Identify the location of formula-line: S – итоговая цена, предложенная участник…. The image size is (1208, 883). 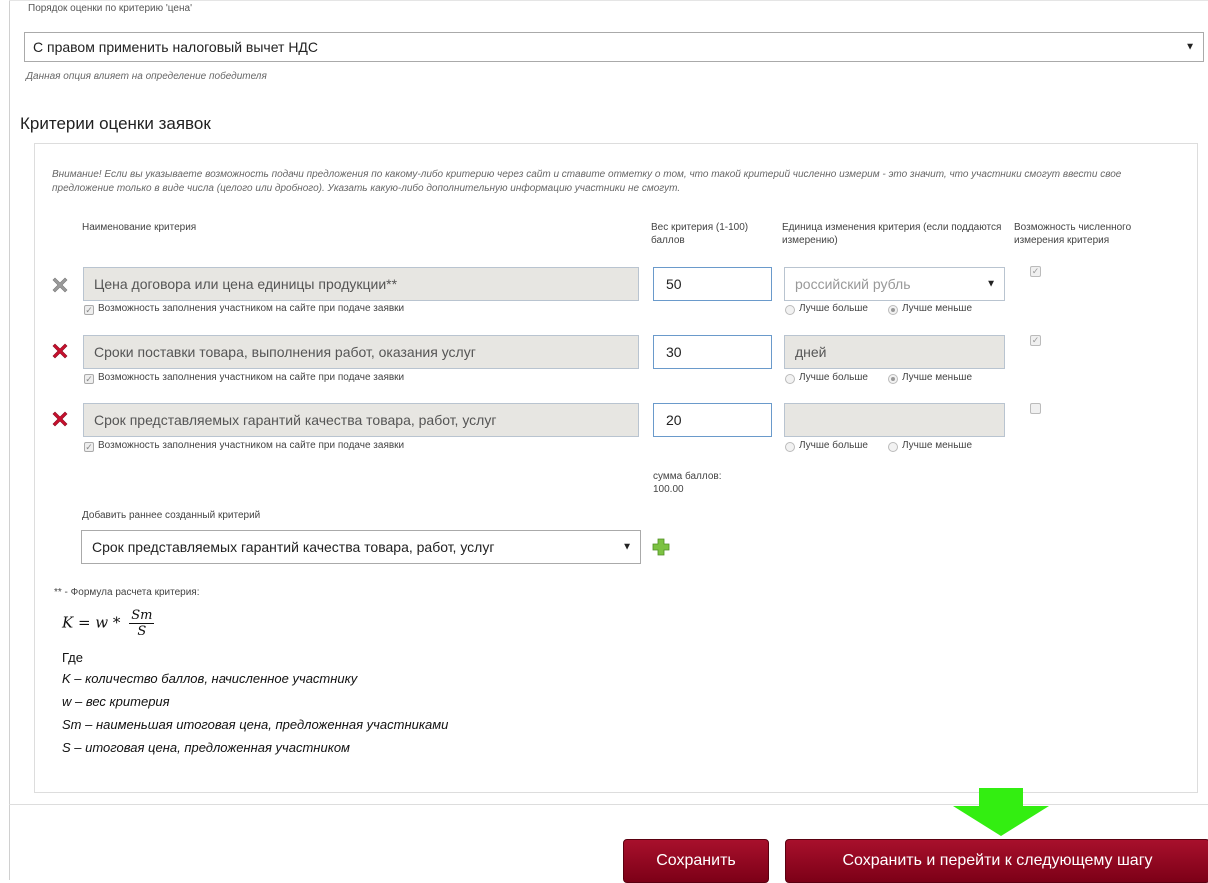
(206, 747).